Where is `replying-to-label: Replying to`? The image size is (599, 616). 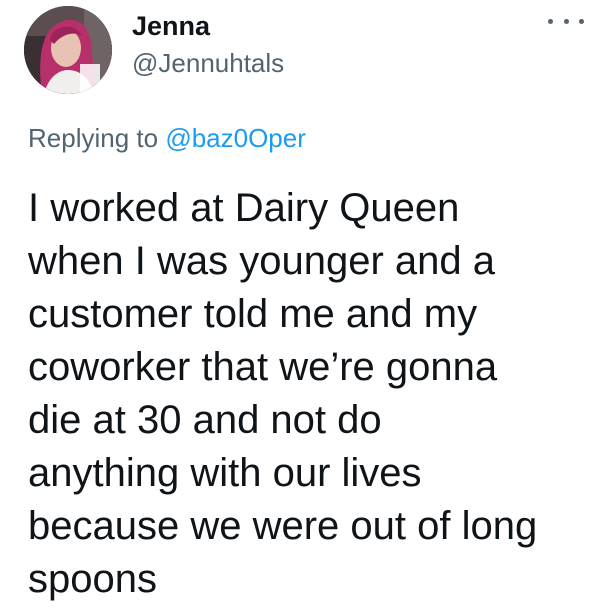 replying-to-label: Replying to is located at coordinates (93, 138).